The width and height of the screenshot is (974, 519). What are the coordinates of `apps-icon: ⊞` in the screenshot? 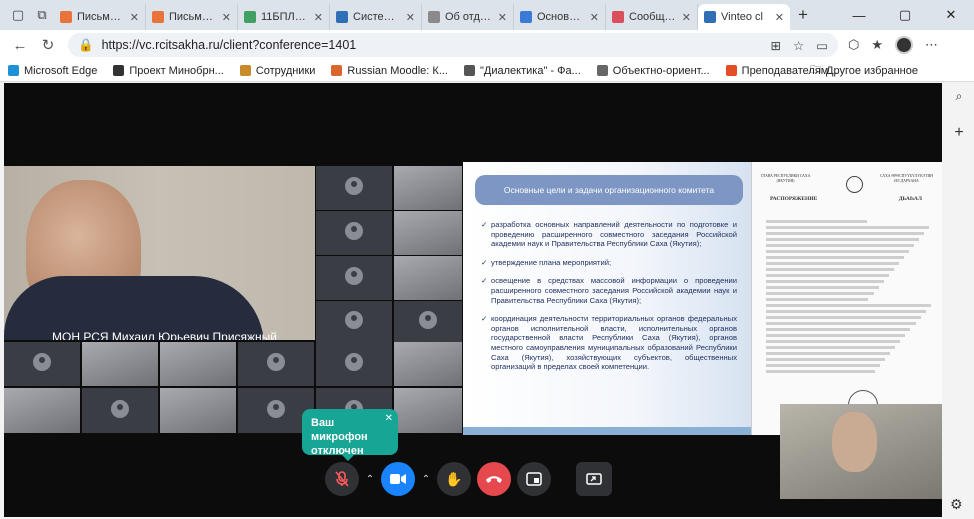 It's located at (775, 45).